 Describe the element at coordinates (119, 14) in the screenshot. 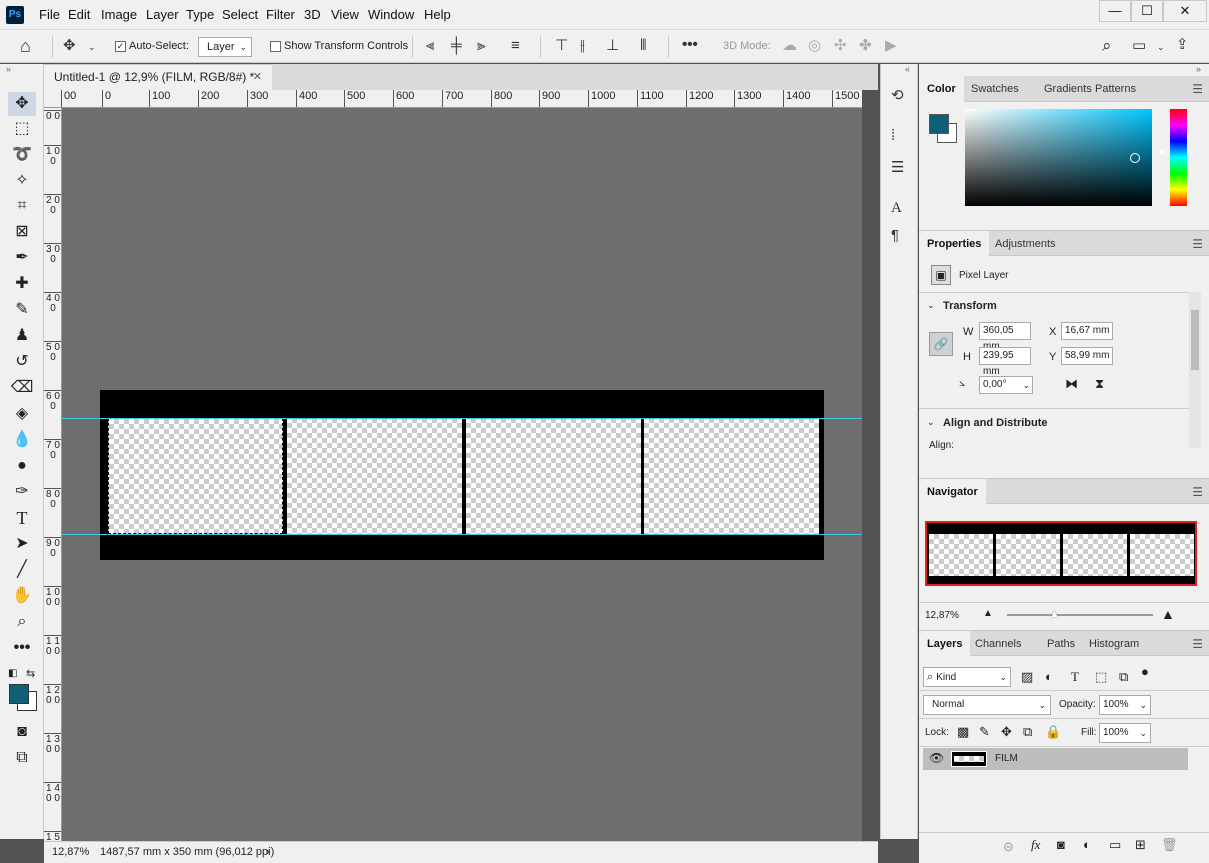

I see `menu-image: Image` at that location.